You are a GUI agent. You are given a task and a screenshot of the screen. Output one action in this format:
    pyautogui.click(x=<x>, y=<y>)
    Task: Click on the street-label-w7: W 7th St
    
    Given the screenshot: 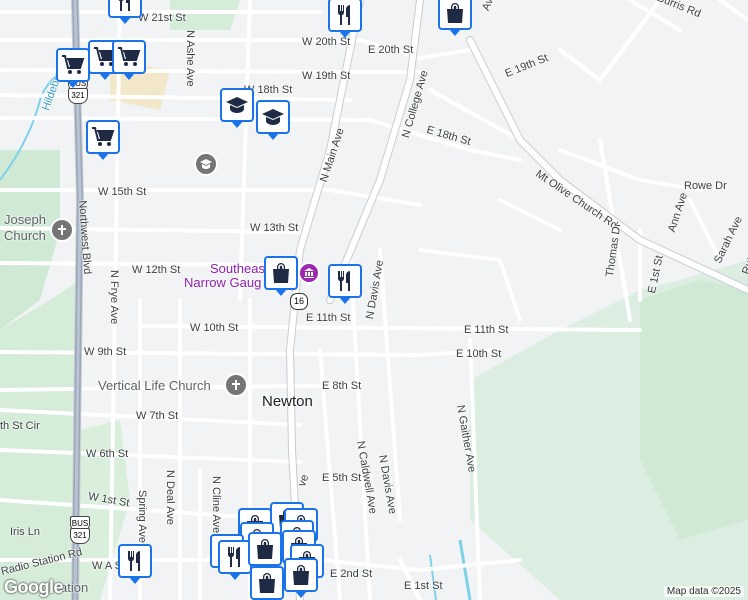 What is the action you would take?
    pyautogui.click(x=157, y=416)
    